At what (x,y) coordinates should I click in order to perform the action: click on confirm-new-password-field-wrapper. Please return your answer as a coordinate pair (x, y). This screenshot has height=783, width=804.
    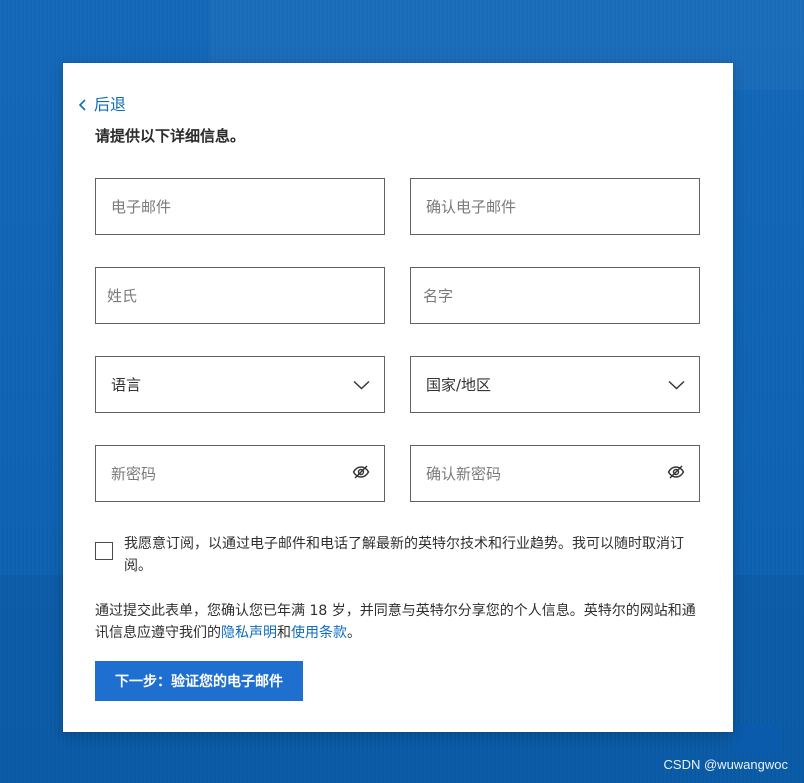
    Looking at the image, I should click on (555, 473).